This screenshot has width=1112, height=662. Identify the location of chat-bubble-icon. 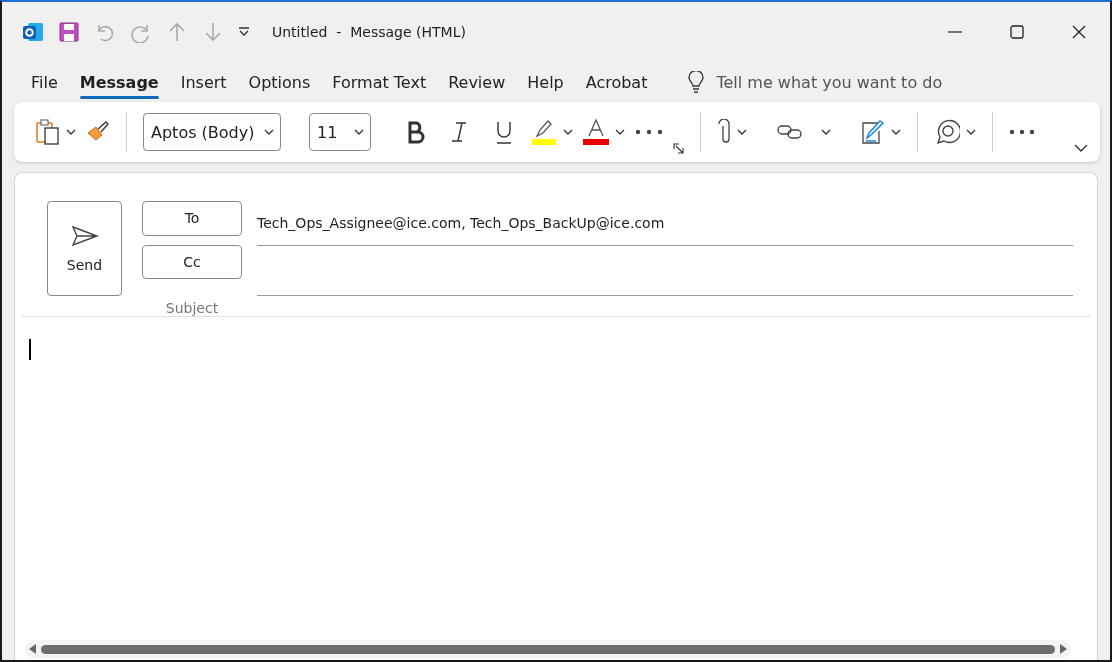
(947, 132).